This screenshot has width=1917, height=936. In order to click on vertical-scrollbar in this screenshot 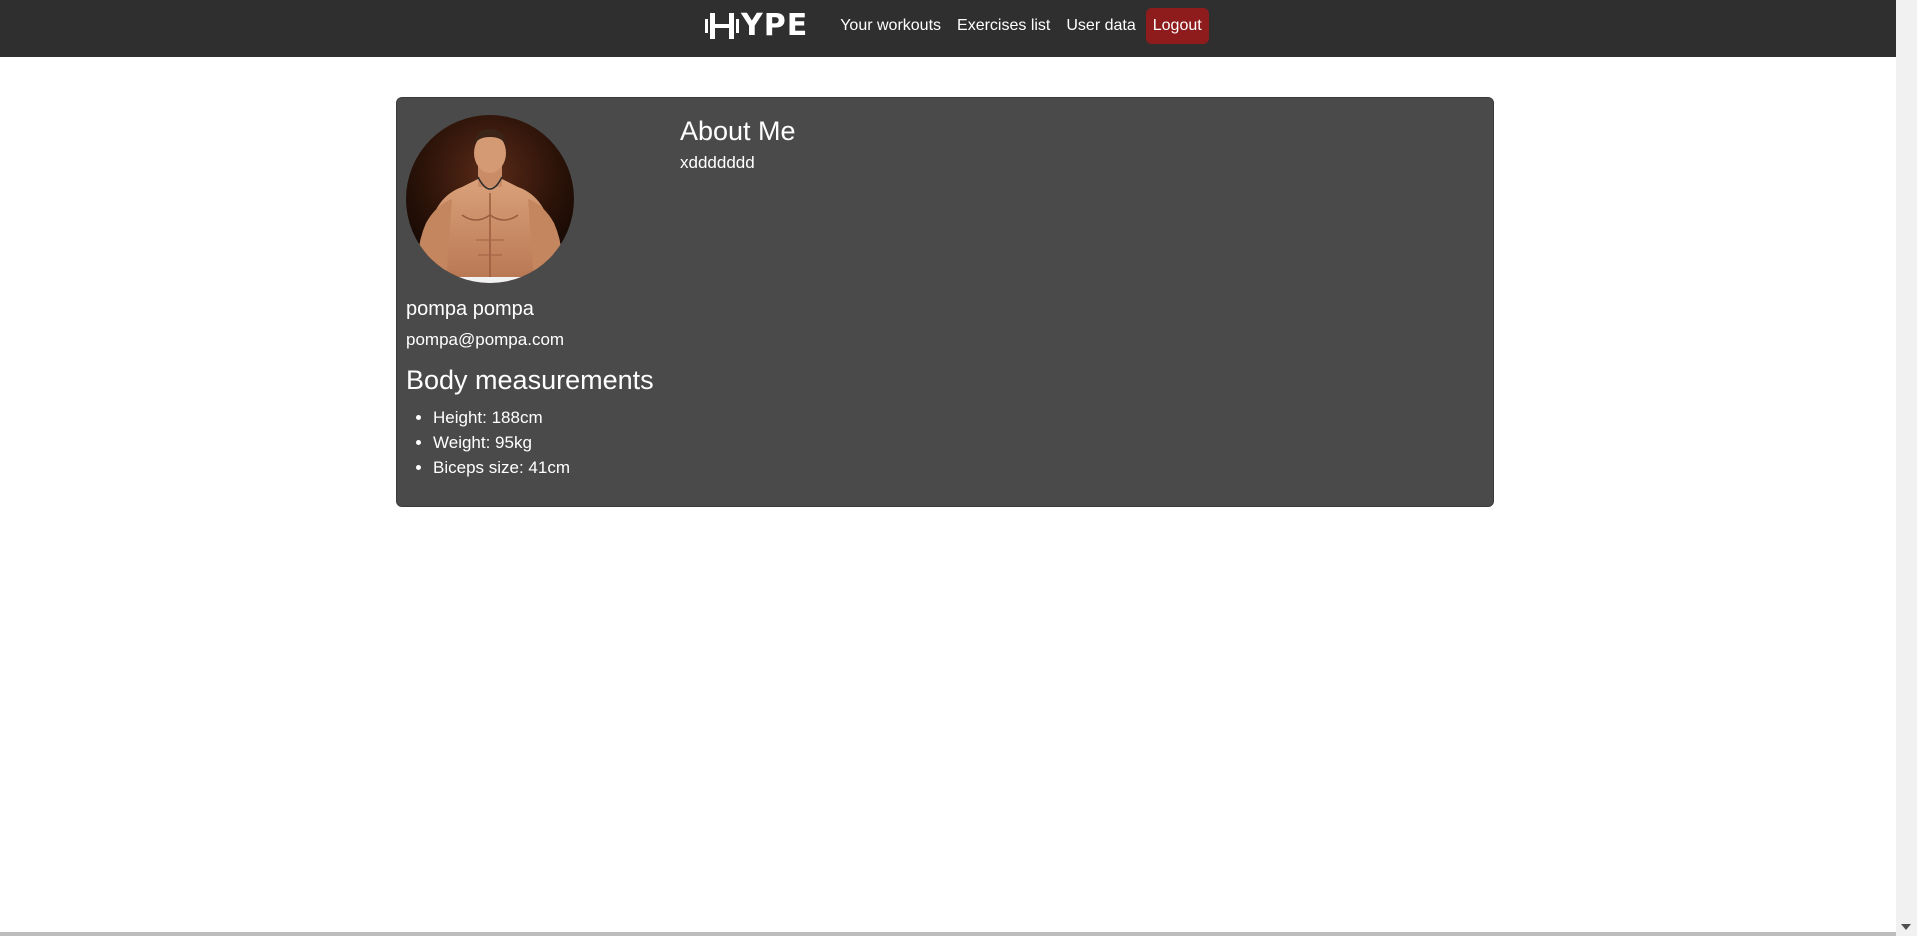, I will do `click(1906, 468)`.